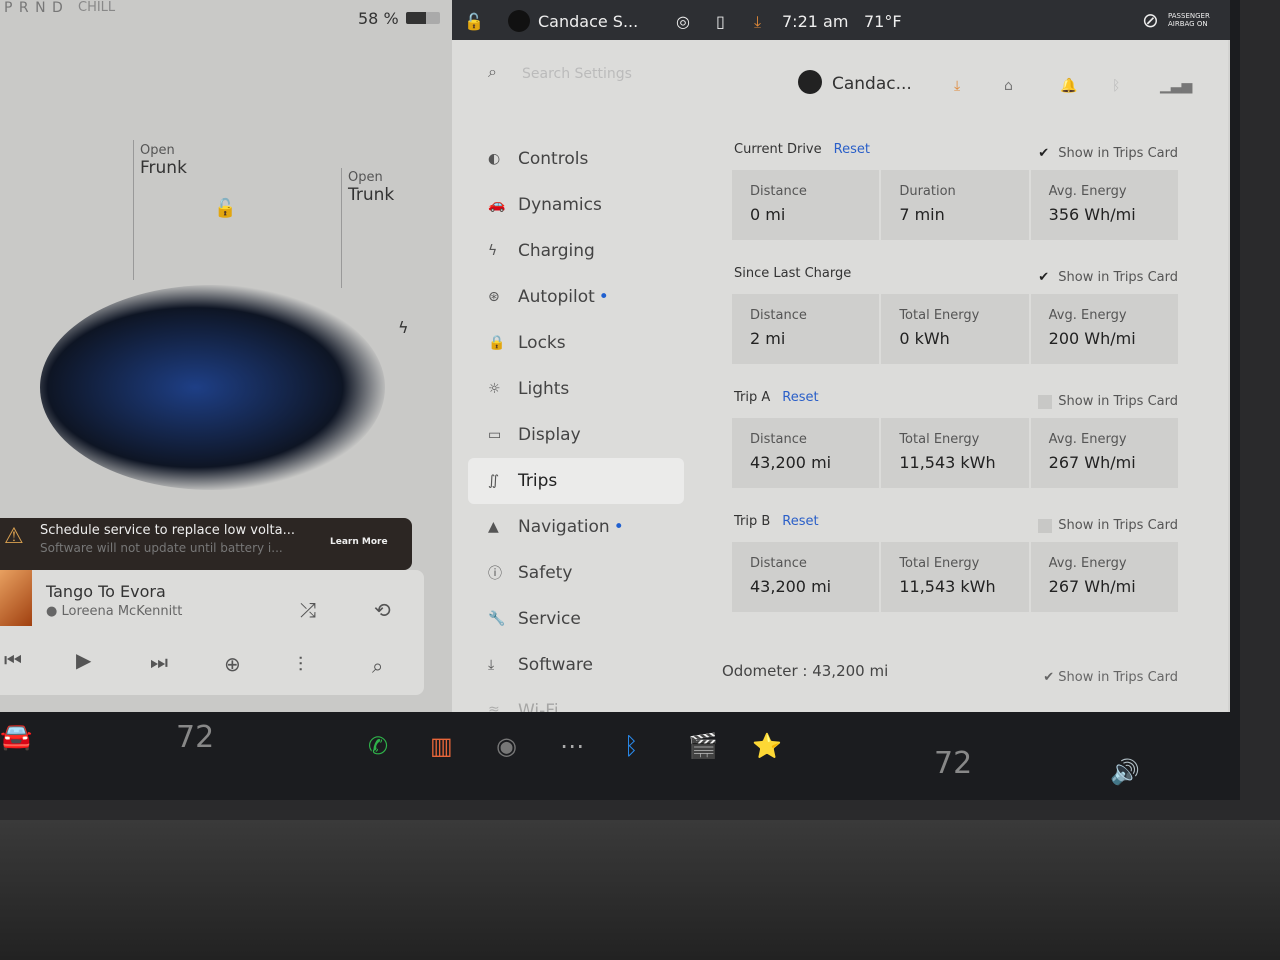 The image size is (1280, 960). What do you see at coordinates (802, 149) in the screenshot?
I see `section-header: Current Drive Reset` at bounding box center [802, 149].